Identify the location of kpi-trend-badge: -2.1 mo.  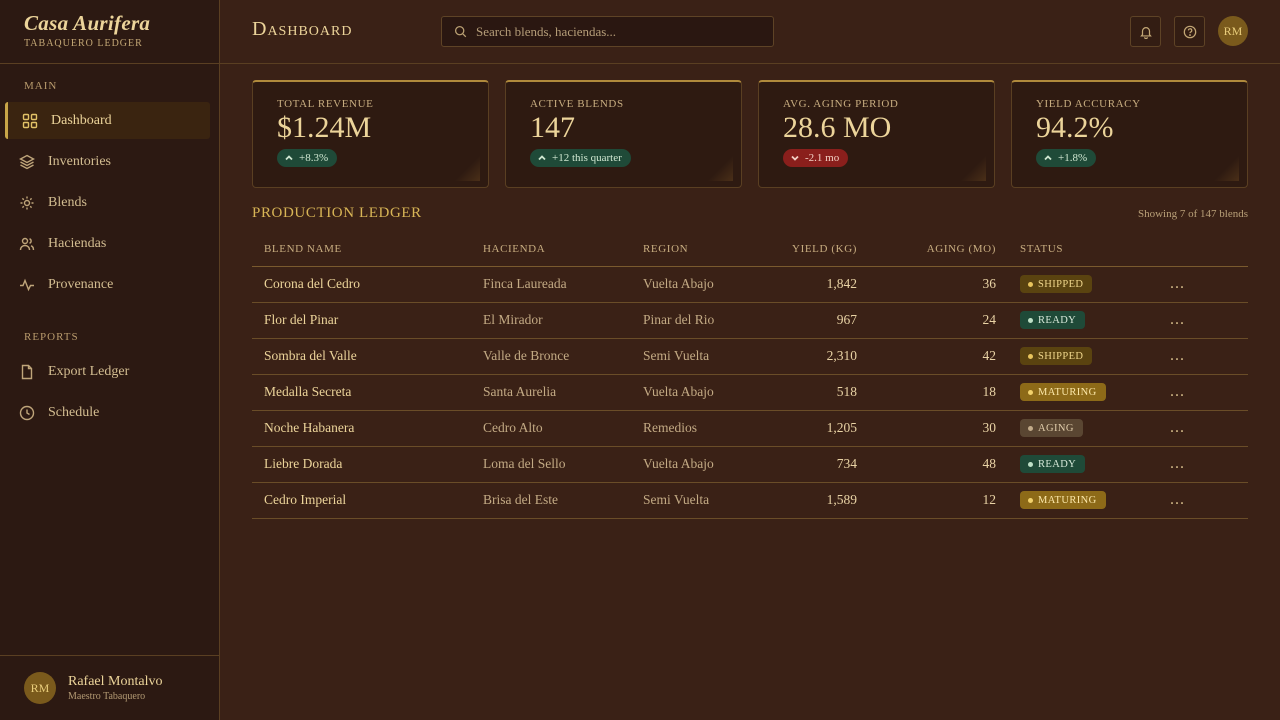
(816, 158).